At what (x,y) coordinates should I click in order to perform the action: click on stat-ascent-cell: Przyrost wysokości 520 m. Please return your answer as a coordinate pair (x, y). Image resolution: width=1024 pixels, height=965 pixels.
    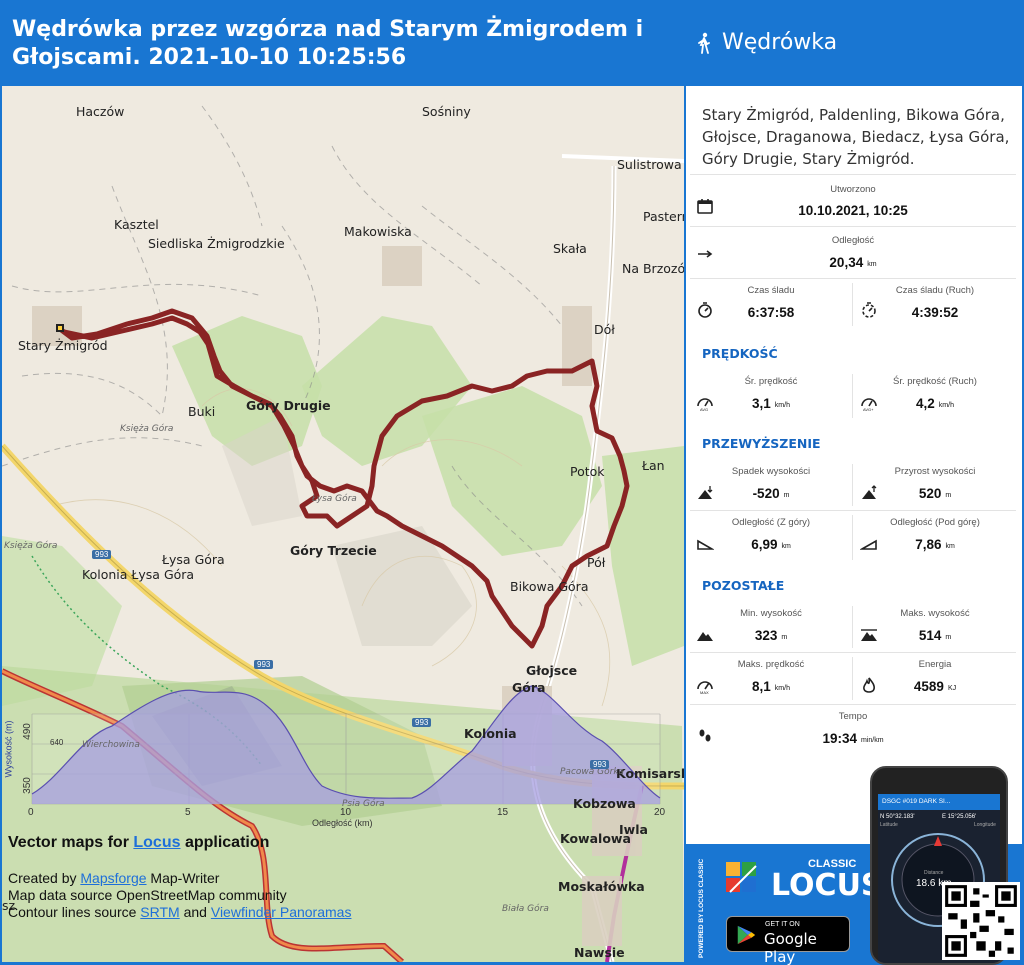
    Looking at the image, I should click on (935, 485).